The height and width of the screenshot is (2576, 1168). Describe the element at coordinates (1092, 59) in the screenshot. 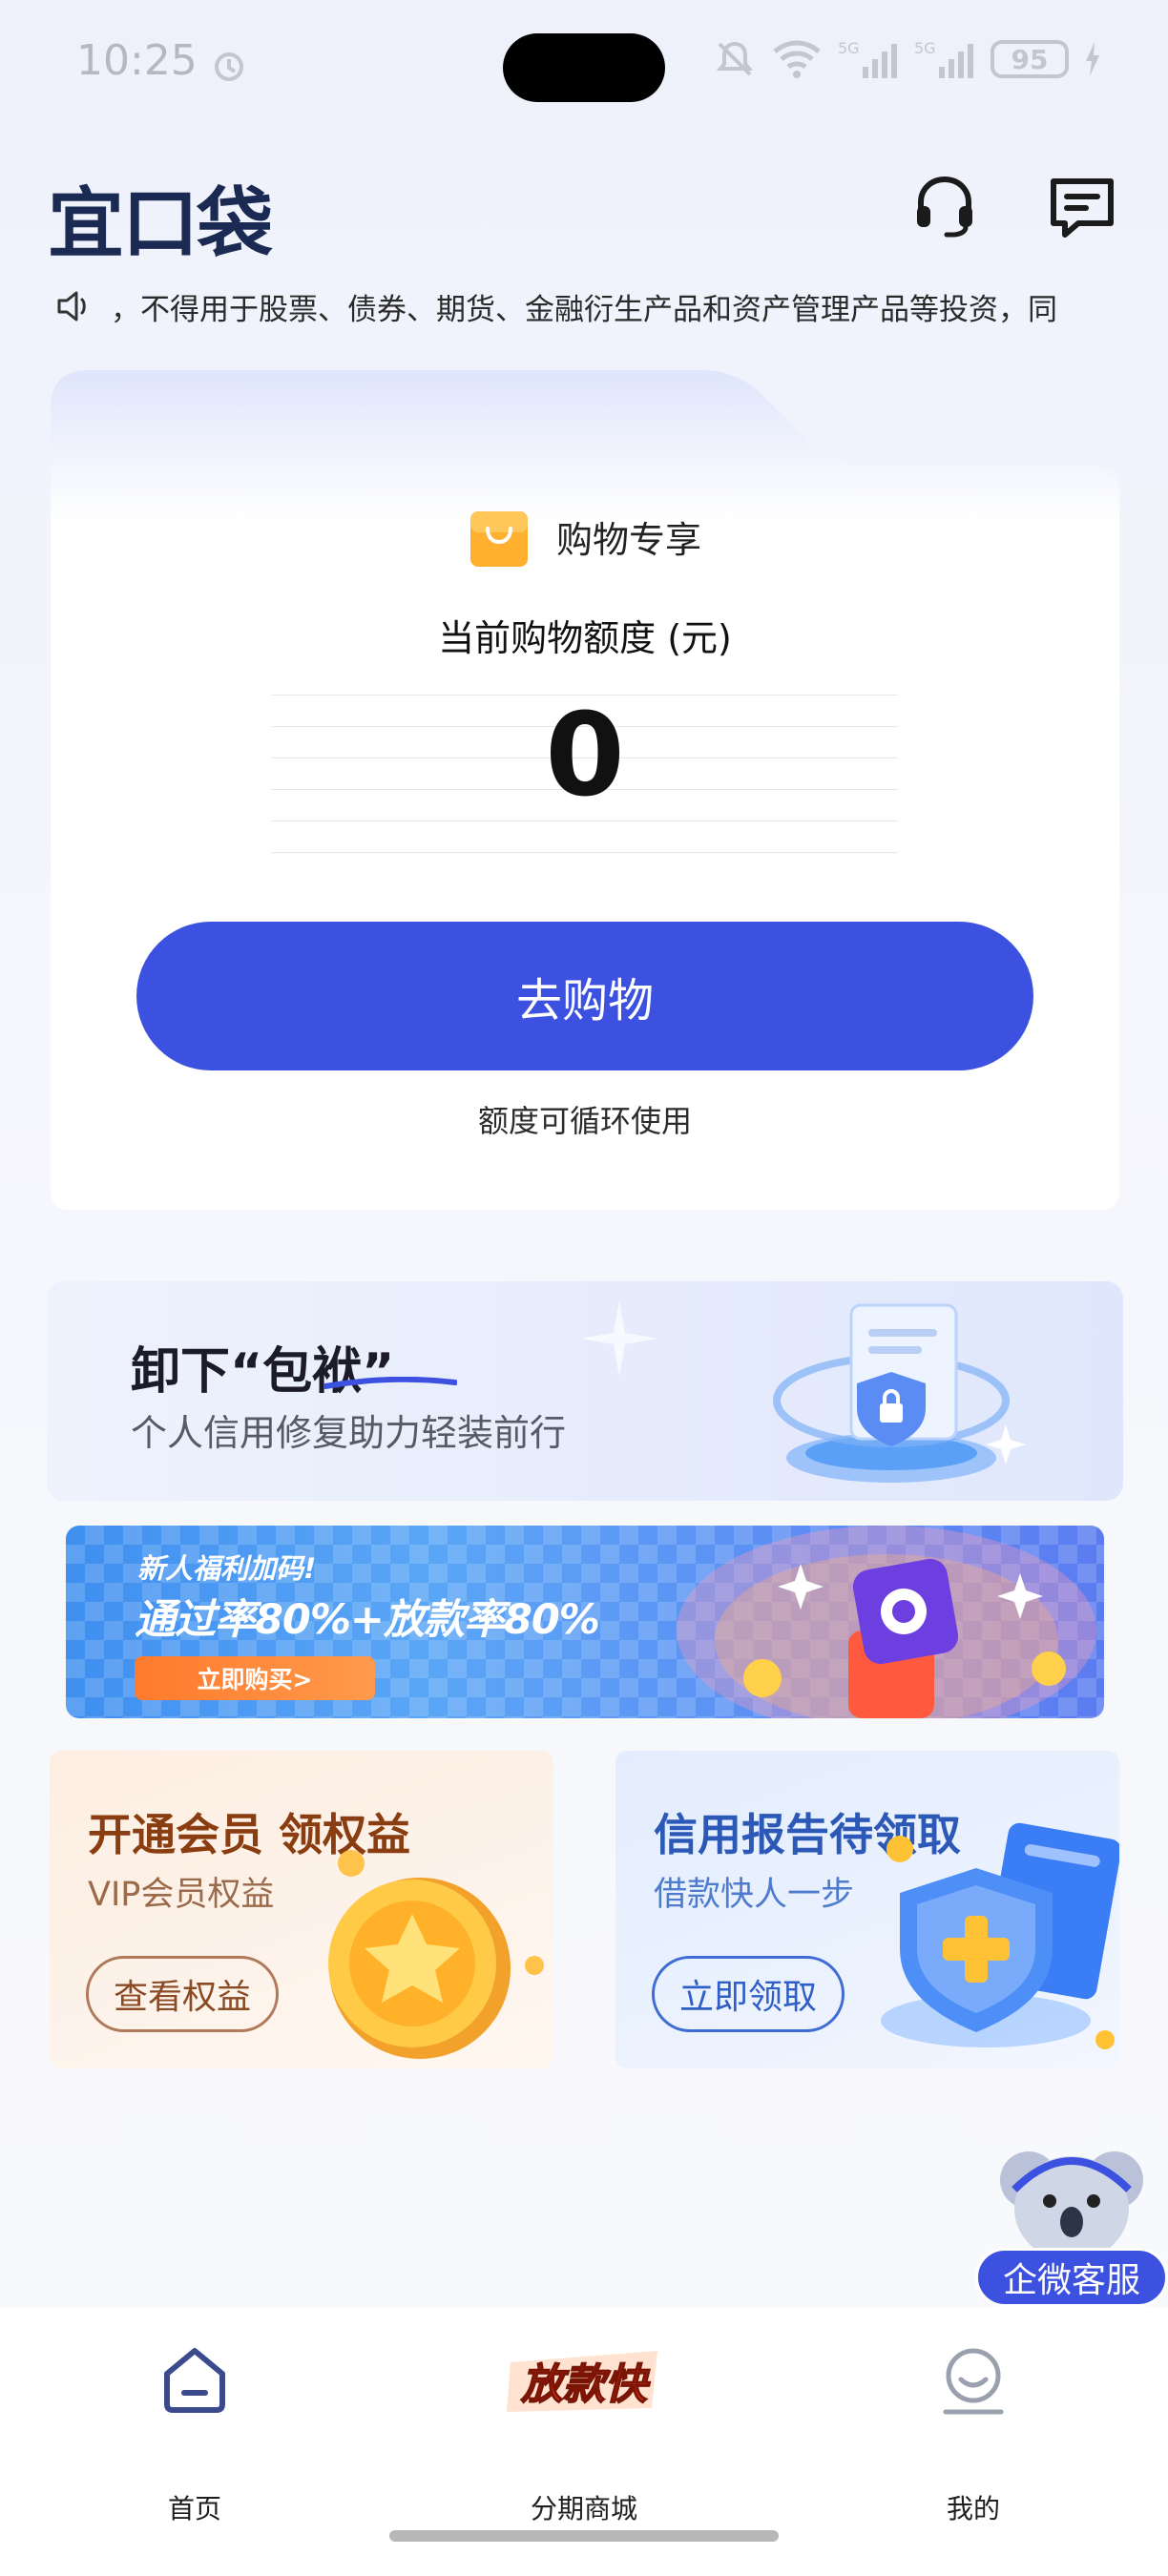

I see `charging-icon` at that location.